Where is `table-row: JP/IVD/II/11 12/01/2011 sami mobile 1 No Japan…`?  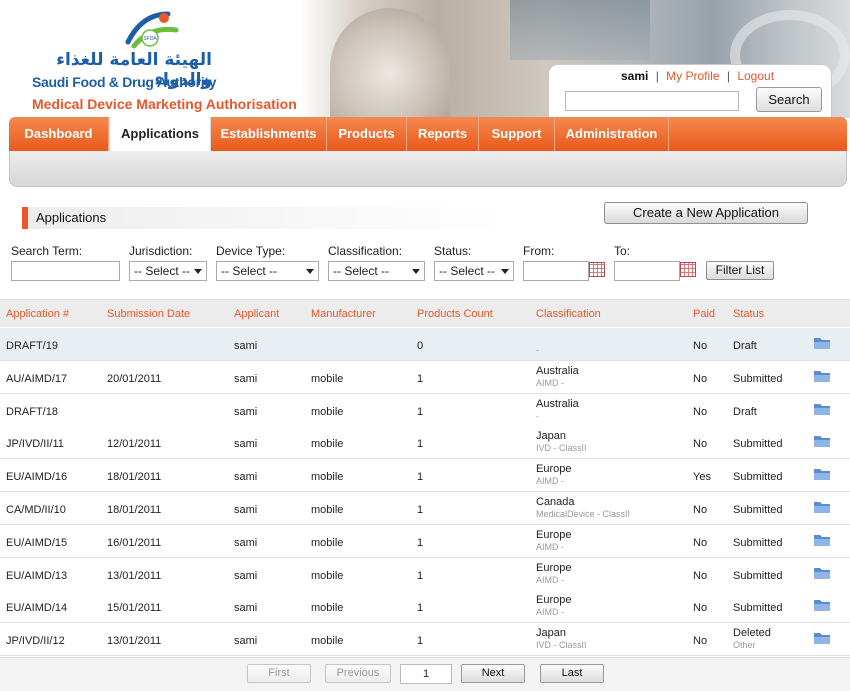 table-row: JP/IVD/II/11 12/01/2011 sami mobile 1 No Japan… is located at coordinates (425, 443).